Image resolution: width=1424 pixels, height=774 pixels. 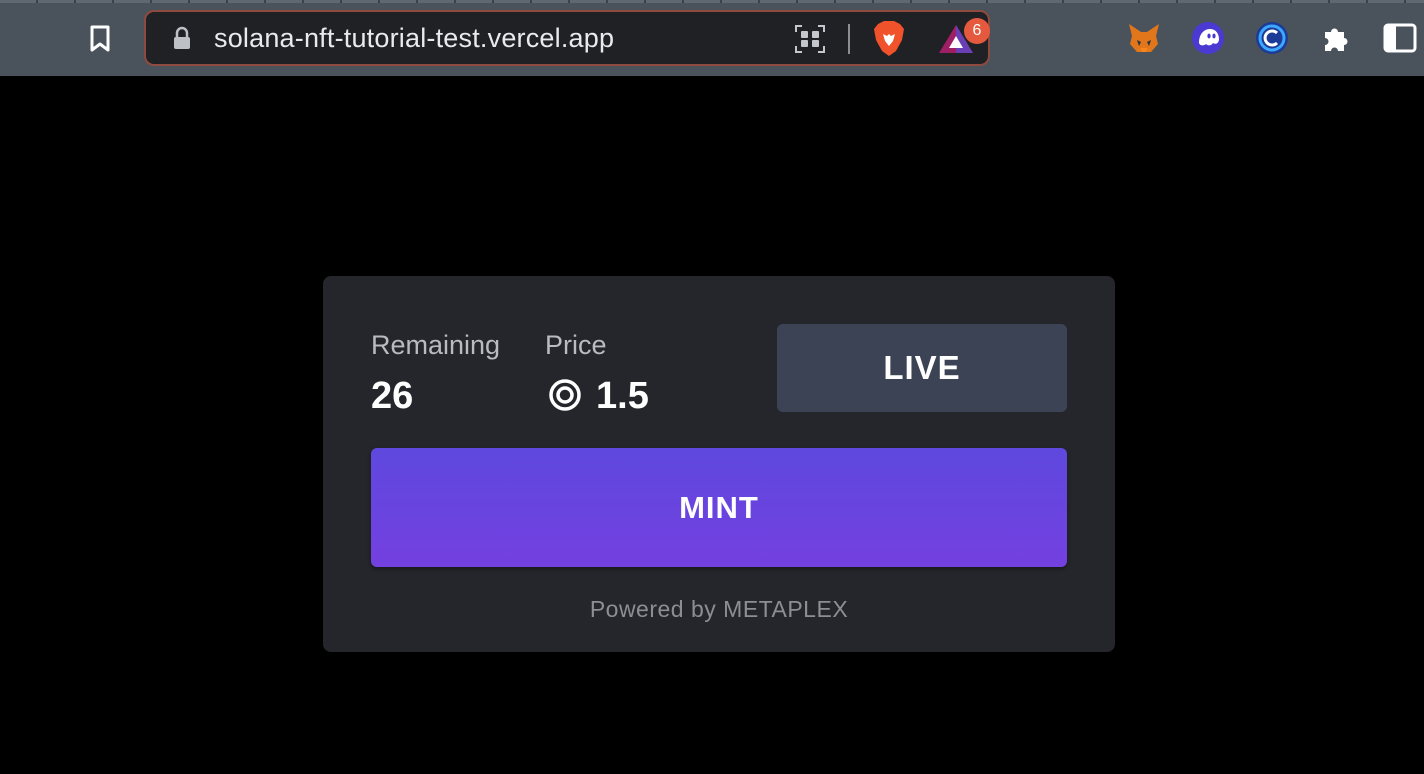 What do you see at coordinates (712, 1) in the screenshot?
I see `tab-strip` at bounding box center [712, 1].